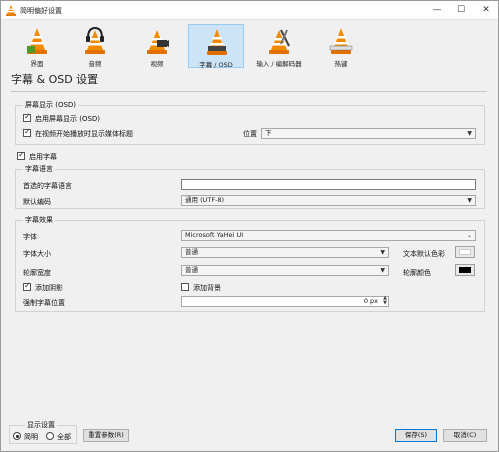  What do you see at coordinates (268, 133) in the screenshot?
I see `position-select-value: 下` at bounding box center [268, 133].